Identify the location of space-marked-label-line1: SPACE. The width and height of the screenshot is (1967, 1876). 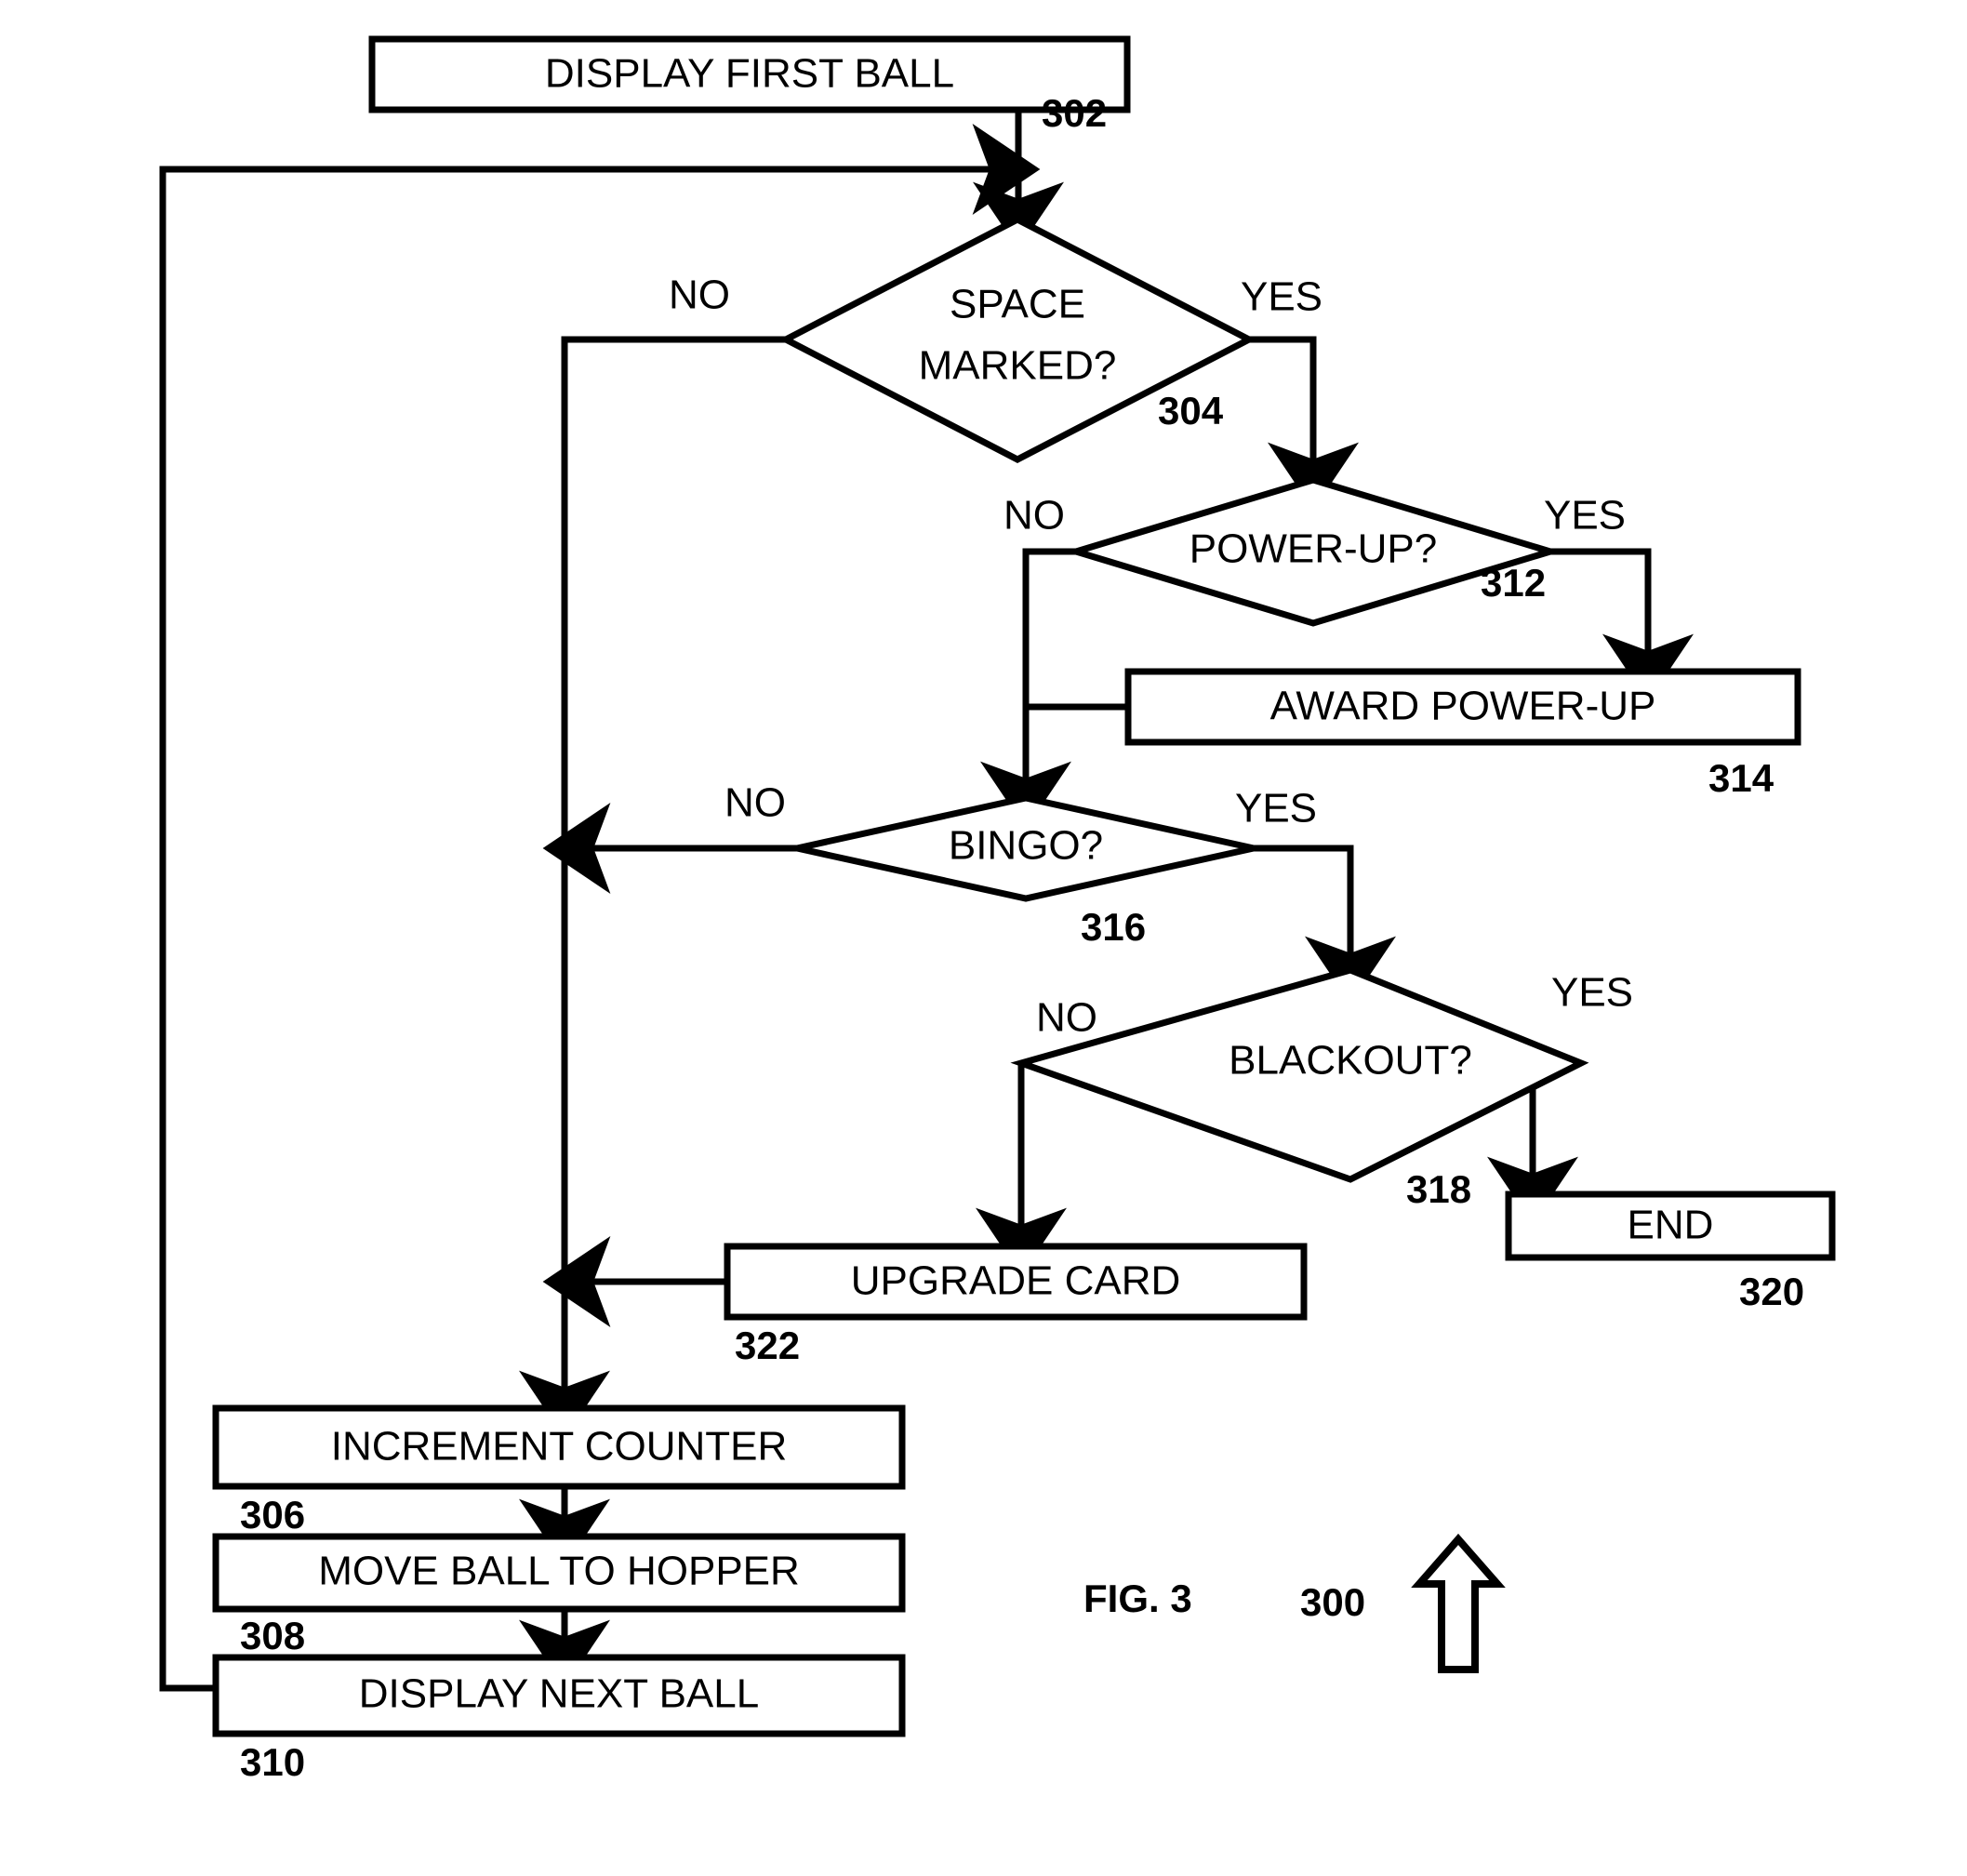
(1017, 304).